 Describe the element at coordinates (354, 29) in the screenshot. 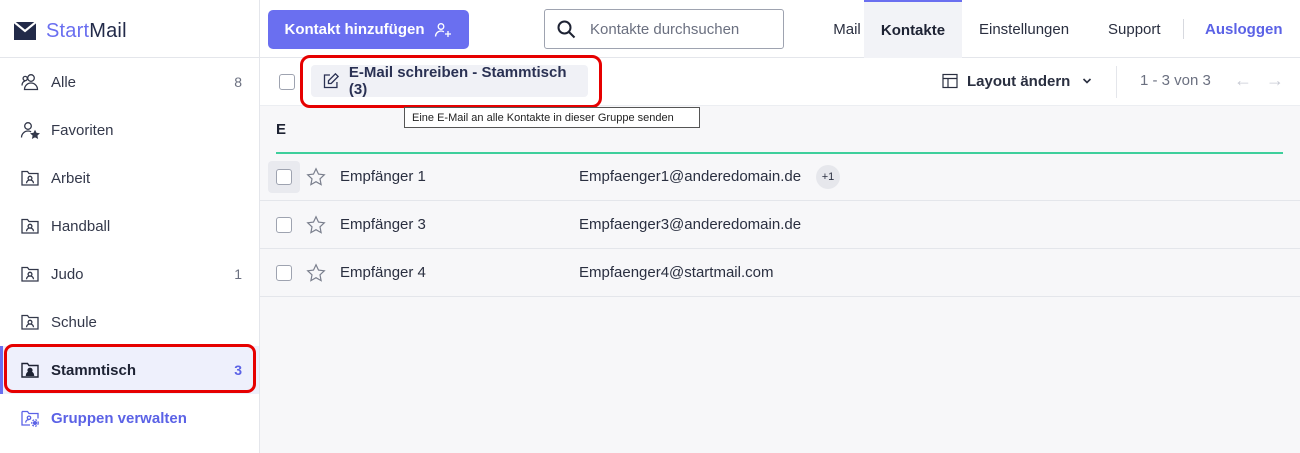

I see `add-contact-label: Kontakt hinzufügen` at that location.